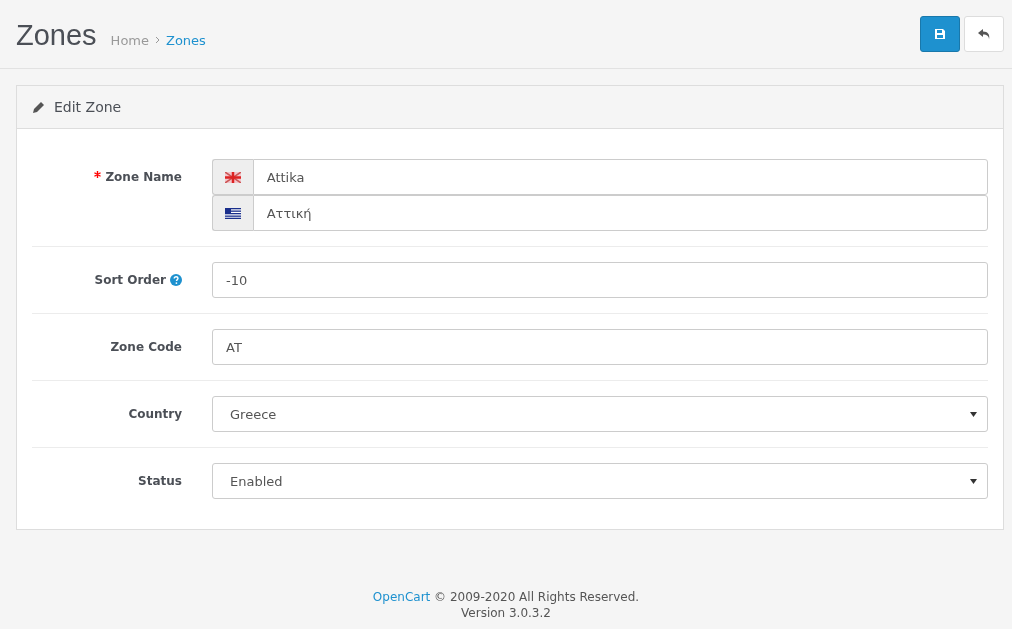 The width and height of the screenshot is (1012, 629). I want to click on copyright-text: OpenCart © 2009-2020 All Rights Reserved., so click(506, 597).